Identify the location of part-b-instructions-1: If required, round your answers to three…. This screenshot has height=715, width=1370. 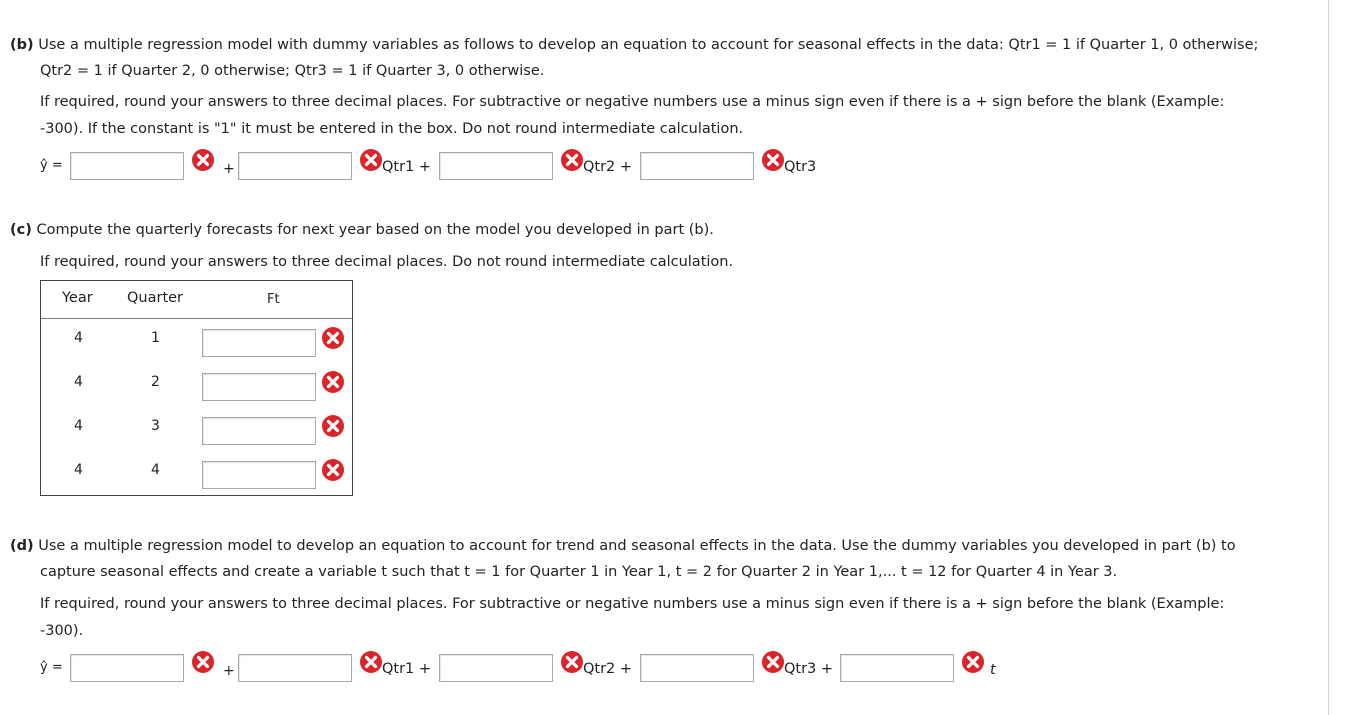
(632, 102).